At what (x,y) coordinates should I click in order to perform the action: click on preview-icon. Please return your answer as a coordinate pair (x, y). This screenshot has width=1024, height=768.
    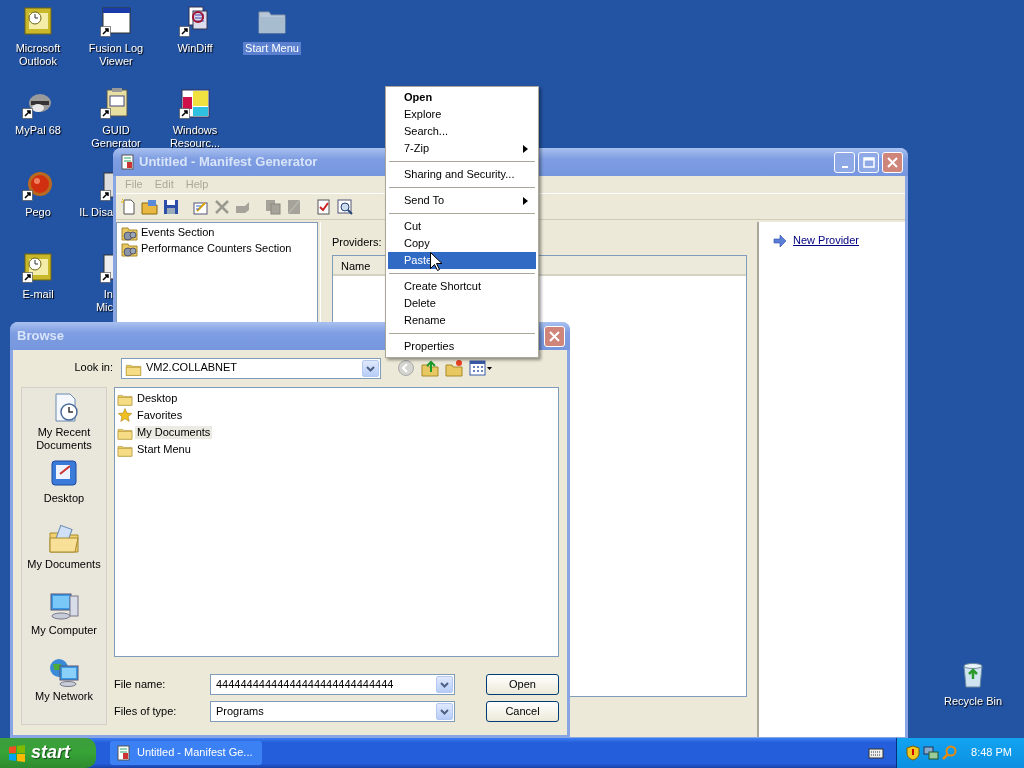
    Looking at the image, I should click on (345, 206).